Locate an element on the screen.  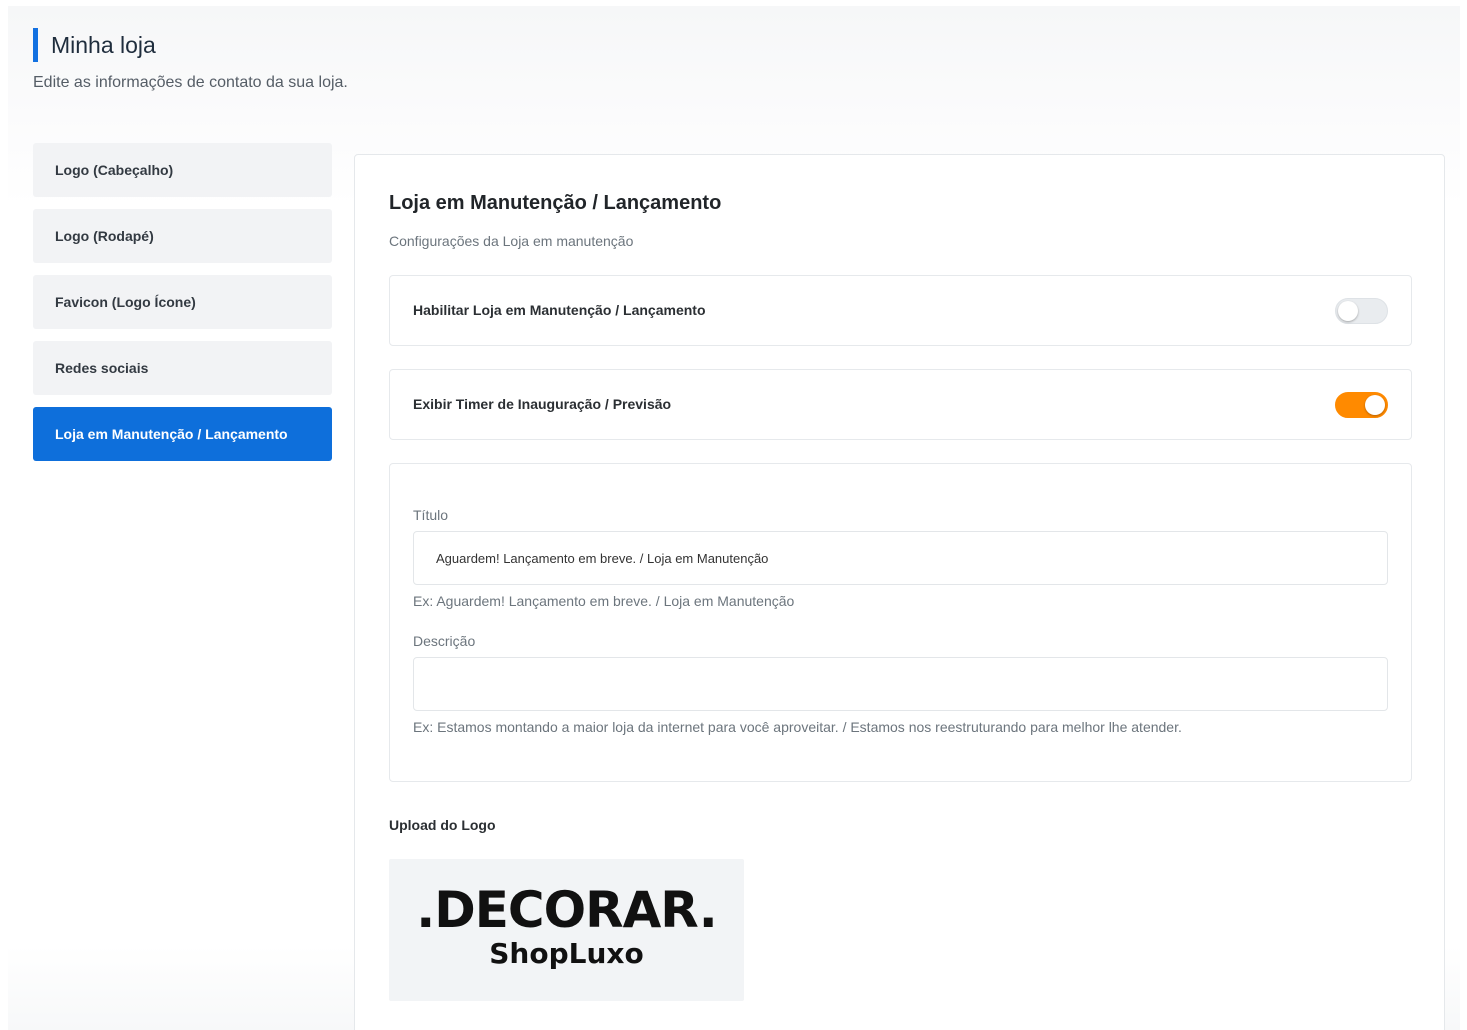
sidebar-item-logo-header: Logo (Cabeçalho) is located at coordinates (182, 170).